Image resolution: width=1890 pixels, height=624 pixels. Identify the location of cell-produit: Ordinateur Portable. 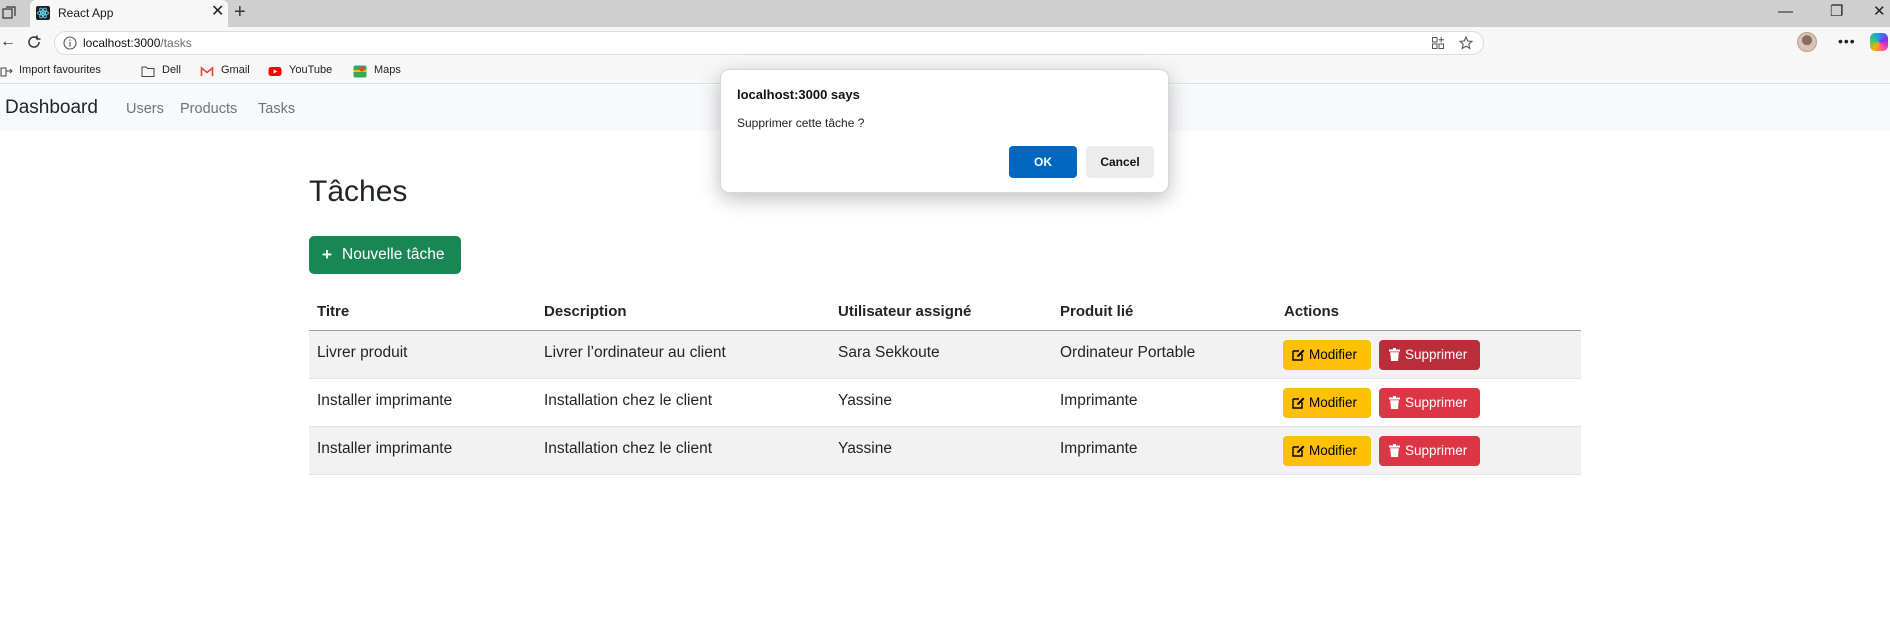
(1128, 352).